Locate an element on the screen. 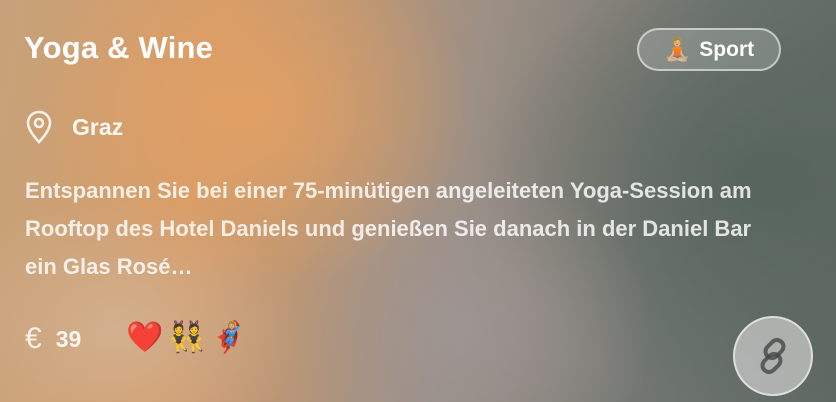  dancing-people-emoji-icon: 👯 is located at coordinates (187, 337).